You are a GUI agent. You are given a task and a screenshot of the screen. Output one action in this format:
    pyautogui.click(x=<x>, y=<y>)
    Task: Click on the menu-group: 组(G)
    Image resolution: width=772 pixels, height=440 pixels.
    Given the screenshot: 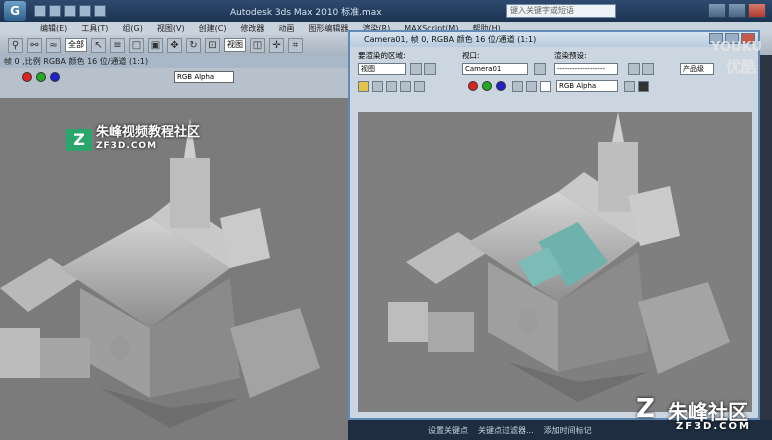 What is the action you would take?
    pyautogui.click(x=132, y=28)
    